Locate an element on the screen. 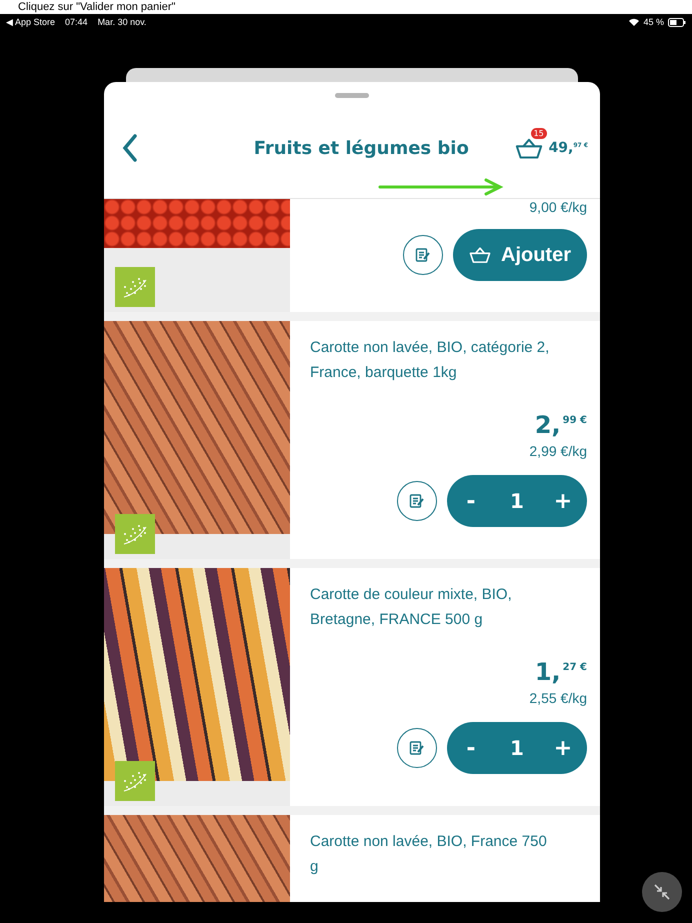  page-title: Fruits et légumes bio is located at coordinates (361, 148).